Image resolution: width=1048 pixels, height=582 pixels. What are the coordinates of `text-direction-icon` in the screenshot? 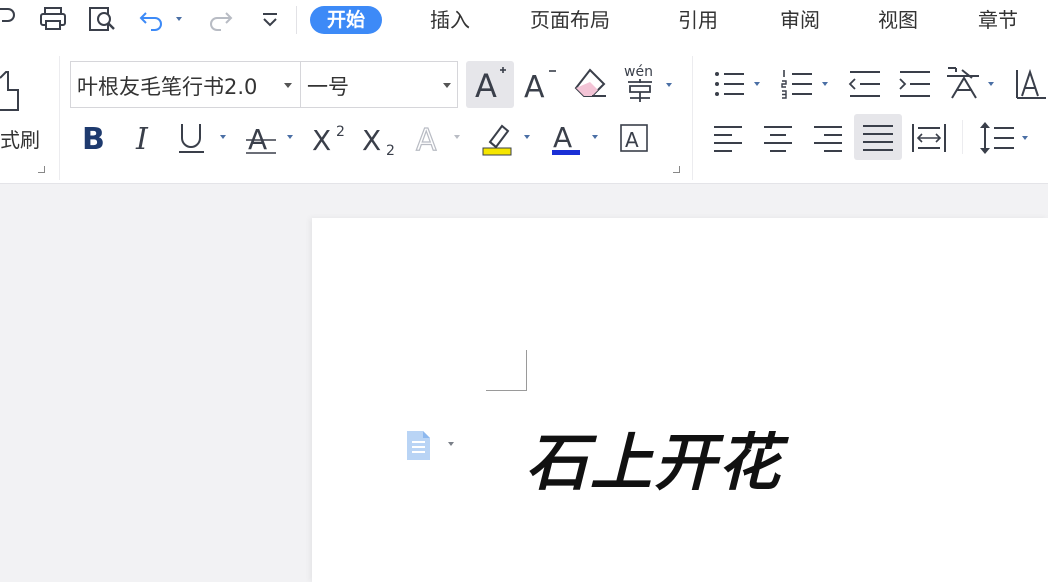 It's located at (1031, 83).